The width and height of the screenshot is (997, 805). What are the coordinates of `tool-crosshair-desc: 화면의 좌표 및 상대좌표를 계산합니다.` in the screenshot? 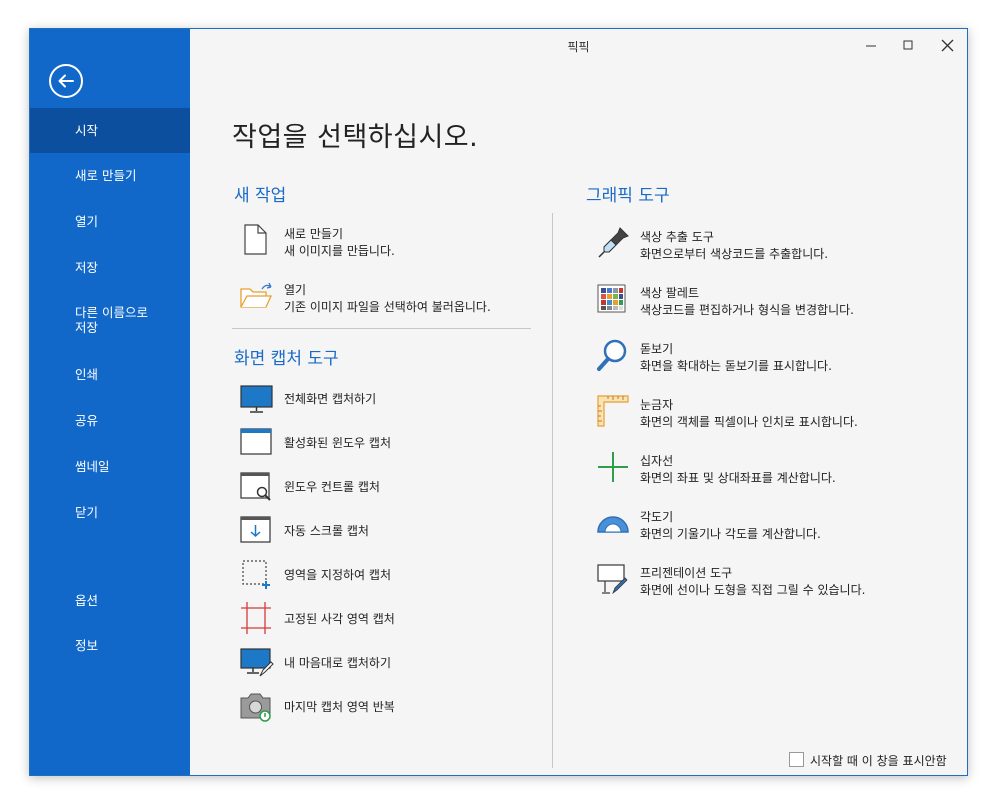 It's located at (738, 478).